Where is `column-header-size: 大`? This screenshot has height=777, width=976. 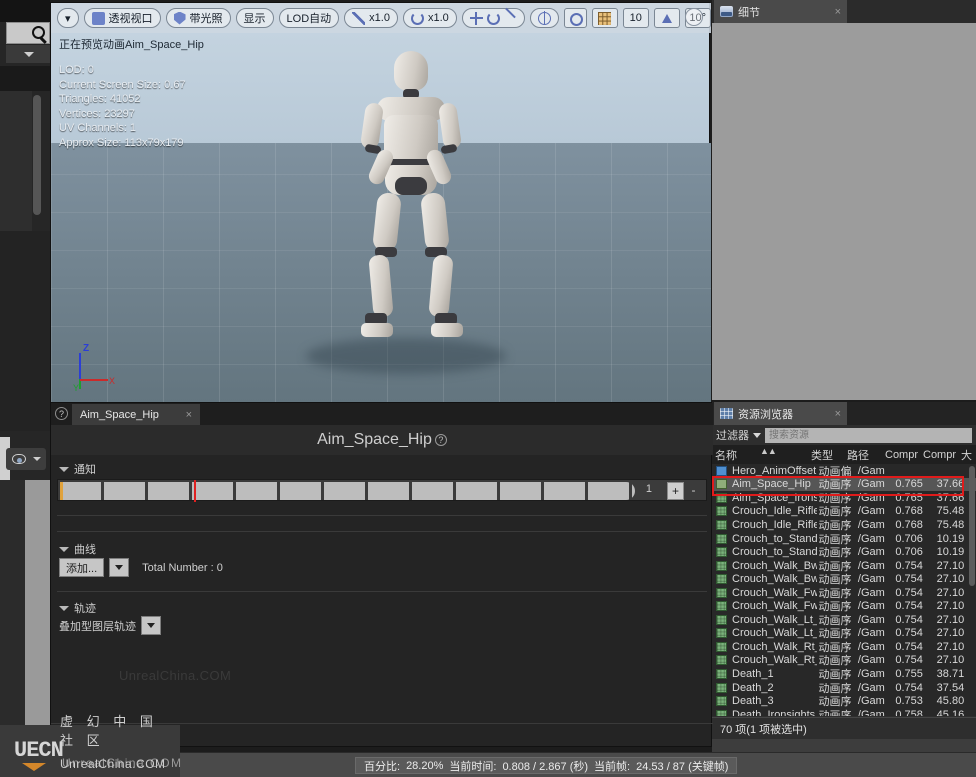 column-header-size: 大 is located at coordinates (966, 455).